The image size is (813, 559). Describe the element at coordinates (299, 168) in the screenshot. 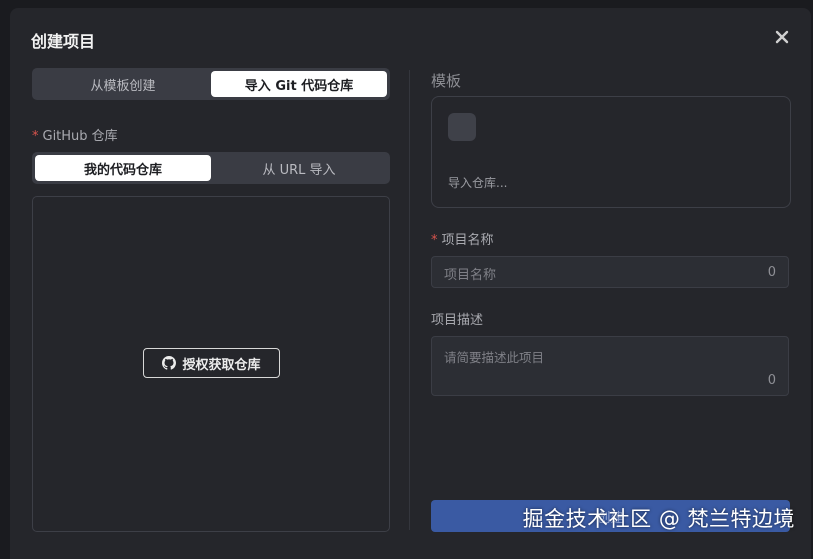

I see `tab-import-url: 从 URL 导入` at that location.